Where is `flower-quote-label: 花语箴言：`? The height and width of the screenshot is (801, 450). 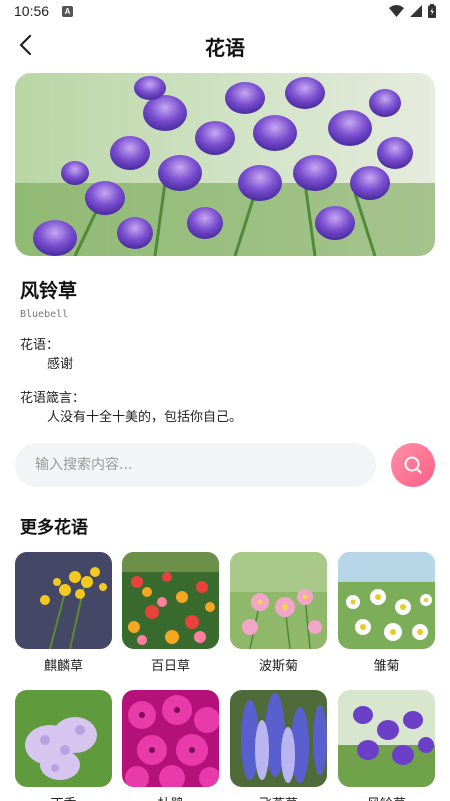
flower-quote-label: 花语箴言： is located at coordinates (53, 398).